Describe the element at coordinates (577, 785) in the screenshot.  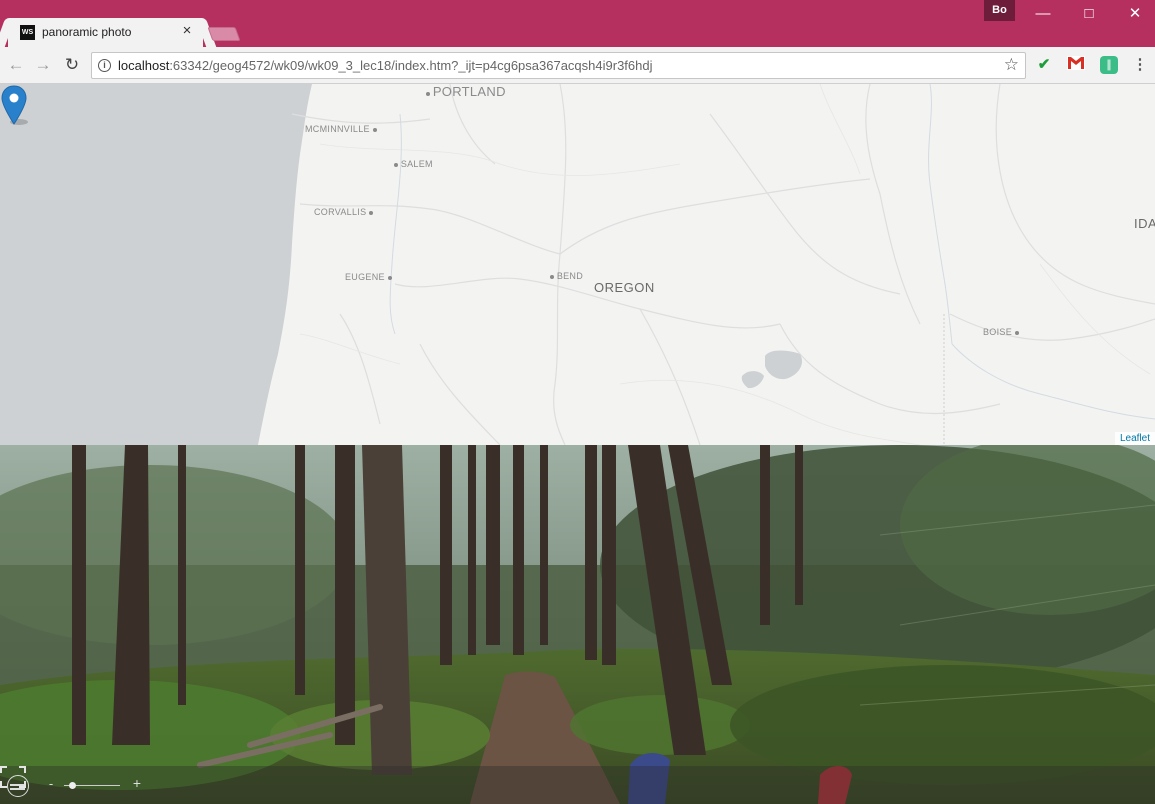
I see `panorama-controls-bar: - +` at that location.